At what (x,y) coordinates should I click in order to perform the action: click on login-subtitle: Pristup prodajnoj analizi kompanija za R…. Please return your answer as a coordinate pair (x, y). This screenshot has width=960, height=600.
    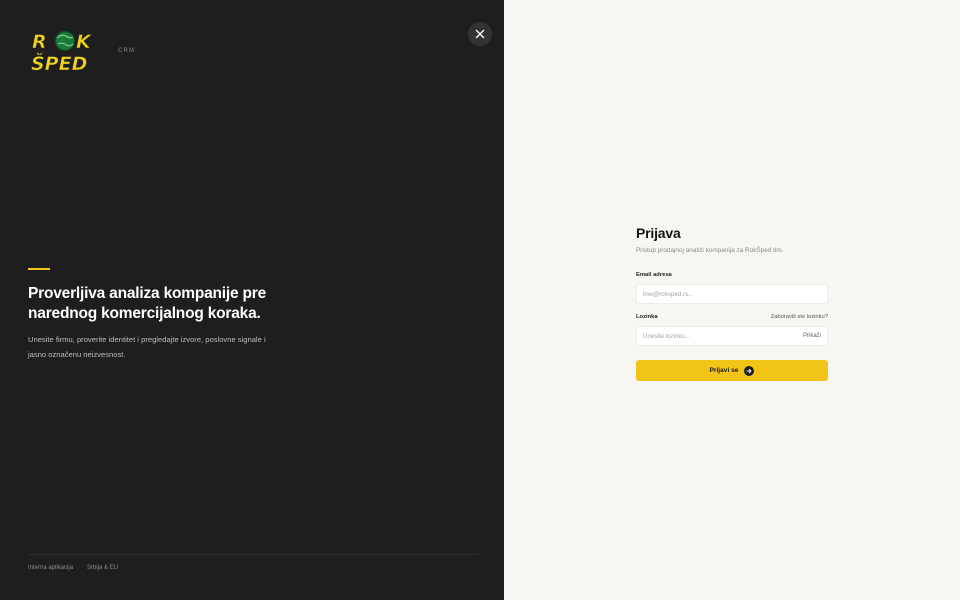
    Looking at the image, I should click on (710, 250).